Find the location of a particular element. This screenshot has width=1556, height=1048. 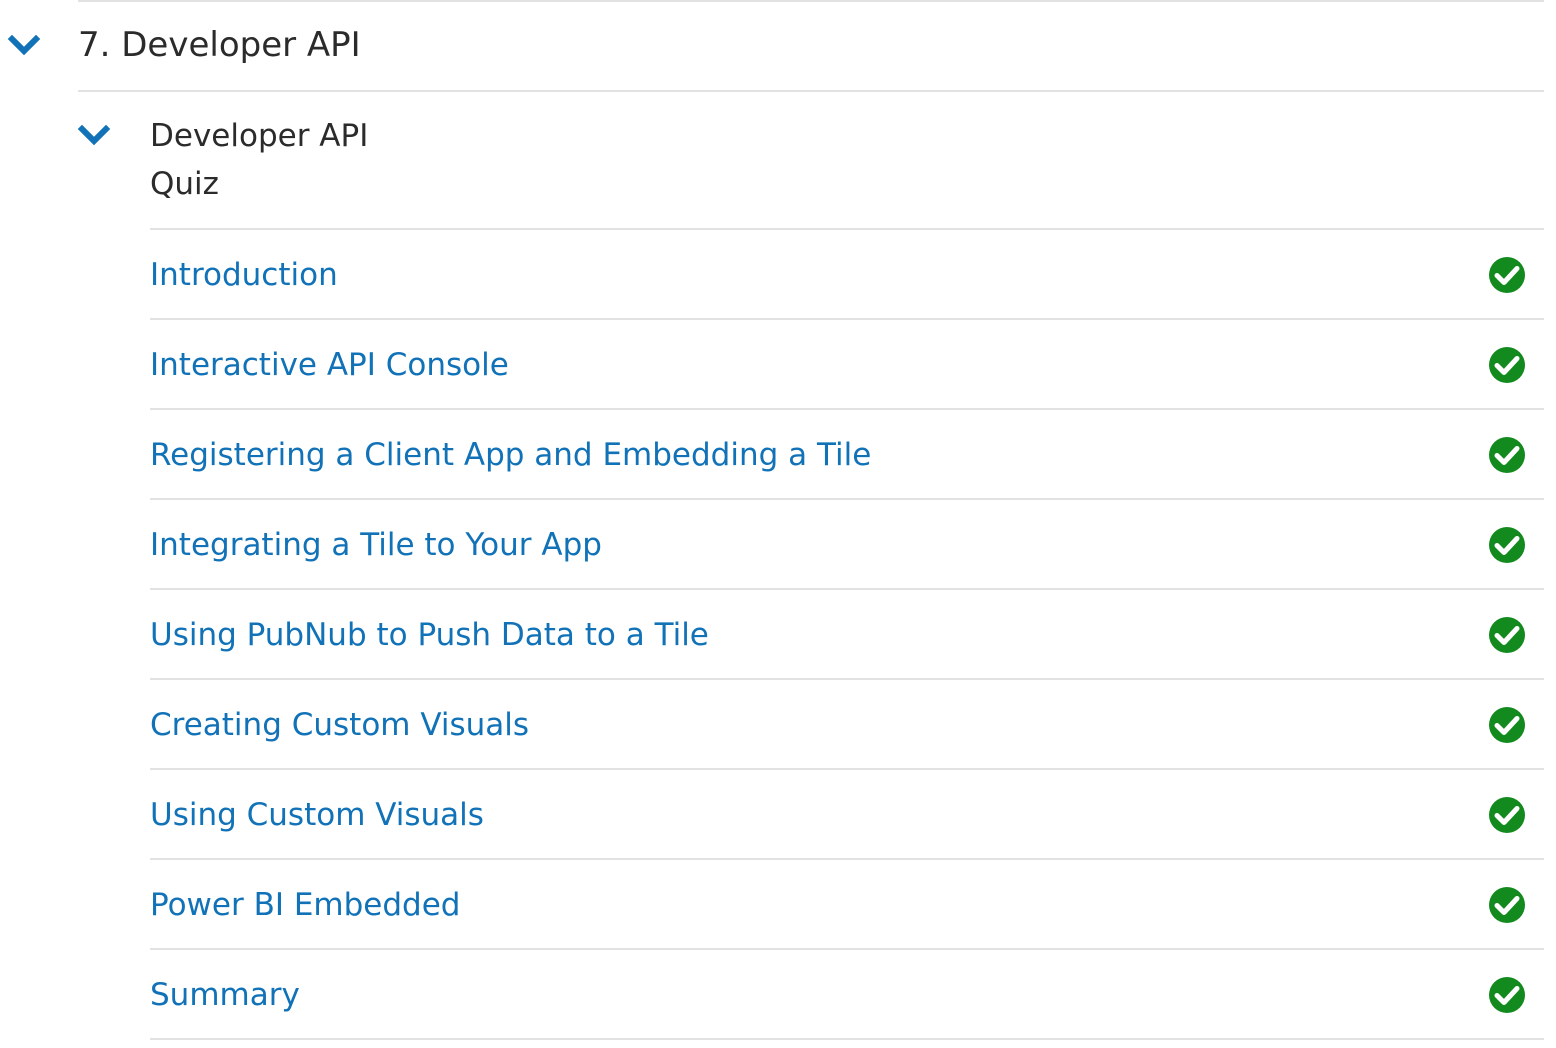

lesson-item: Creating Custom Visuals is located at coordinates (847, 723).